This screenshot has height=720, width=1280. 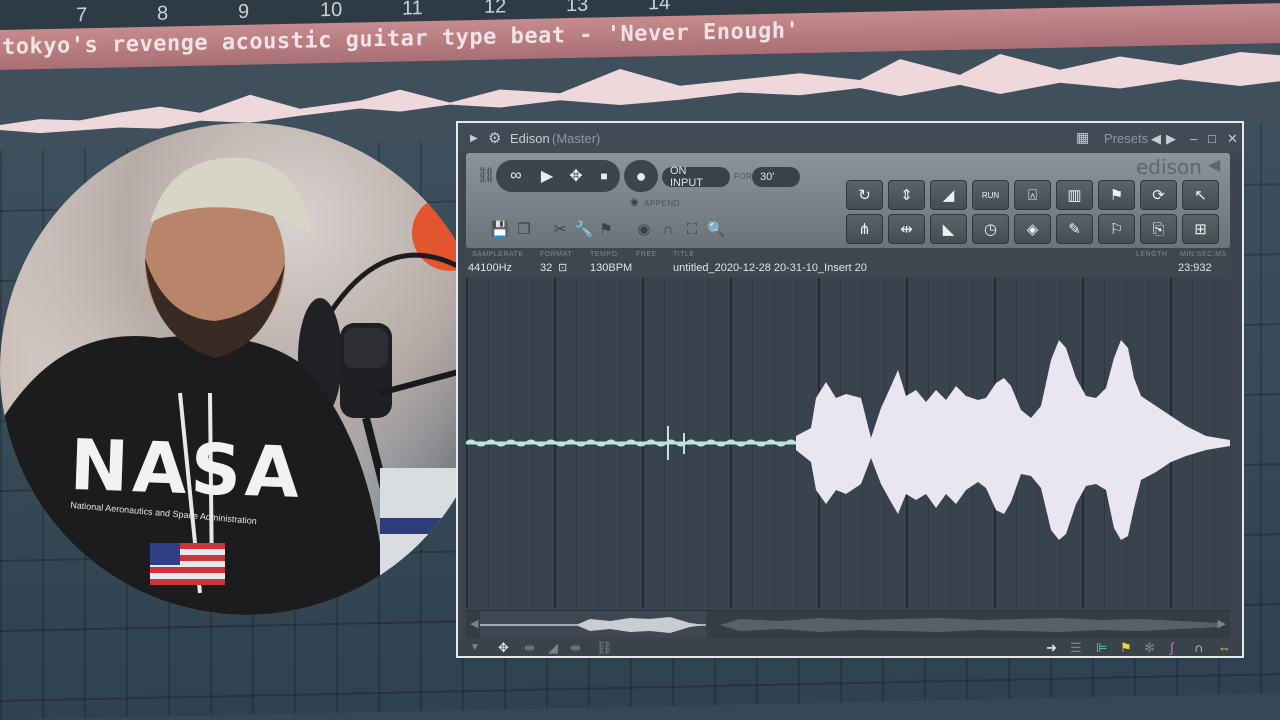 What do you see at coordinates (1158, 229) in the screenshot?
I see `export-icon: ⎘` at bounding box center [1158, 229].